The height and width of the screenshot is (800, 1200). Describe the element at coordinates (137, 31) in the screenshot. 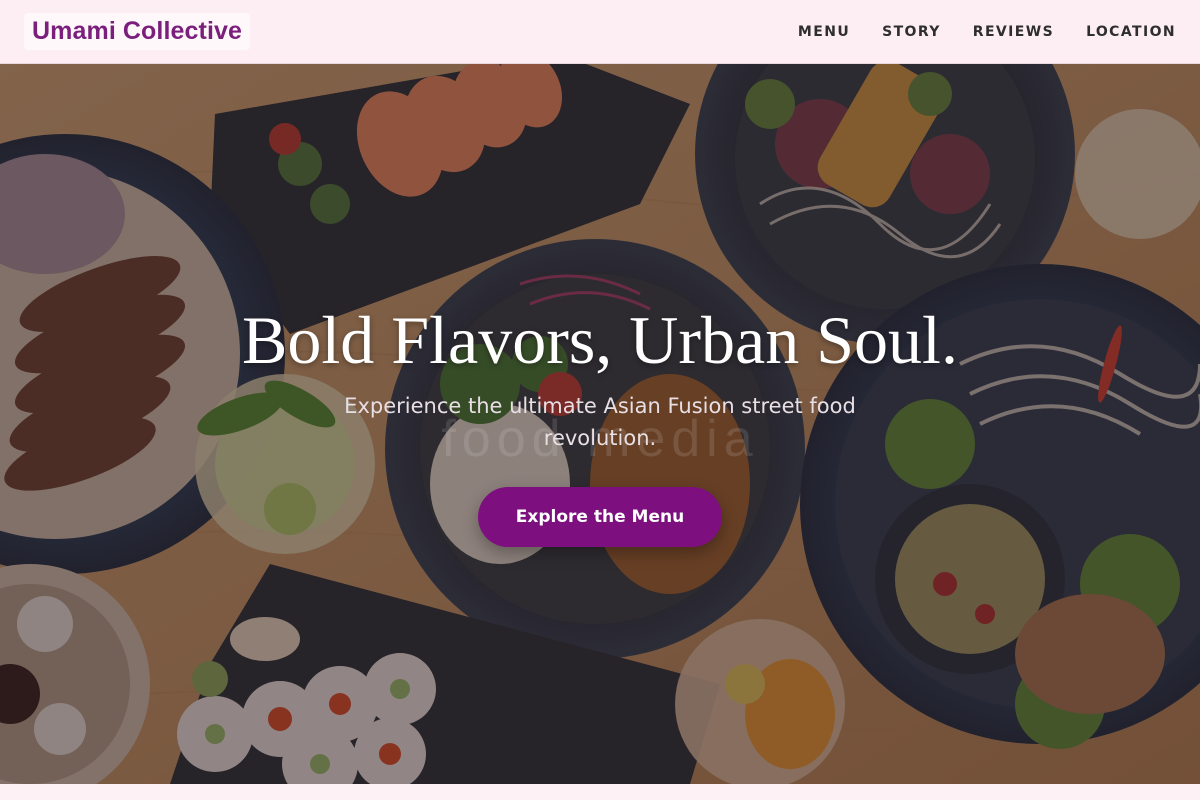

I see `brand-logo: Umami Collective` at that location.